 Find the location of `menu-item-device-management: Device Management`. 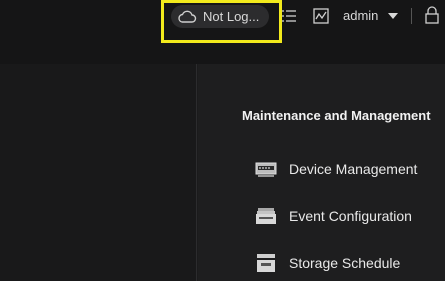

menu-item-device-management: Device Management is located at coordinates (350, 169).